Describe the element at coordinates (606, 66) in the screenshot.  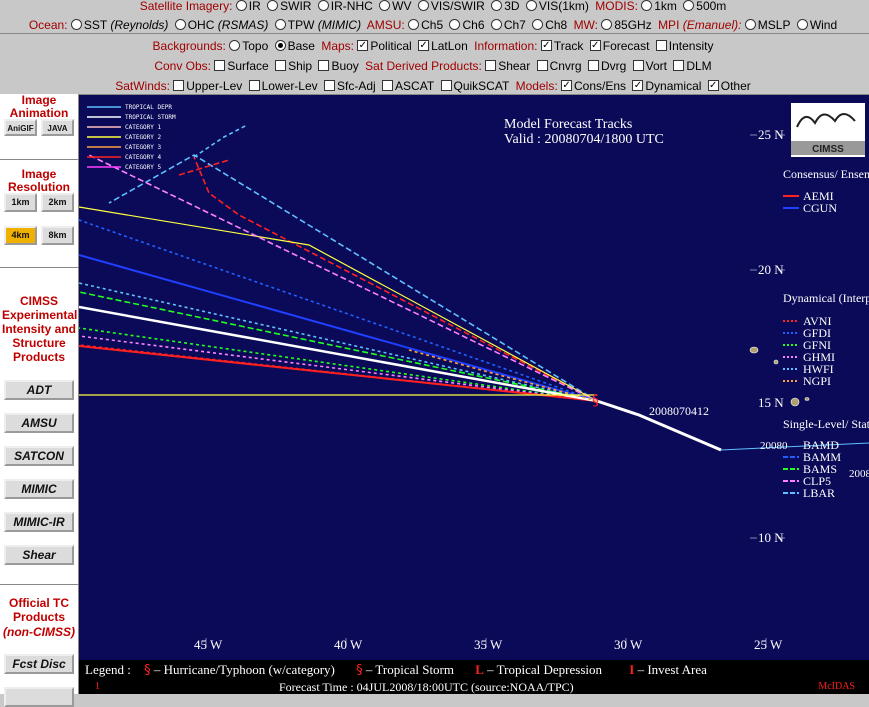
I see `dvrg-checkbox: Dvrg` at that location.